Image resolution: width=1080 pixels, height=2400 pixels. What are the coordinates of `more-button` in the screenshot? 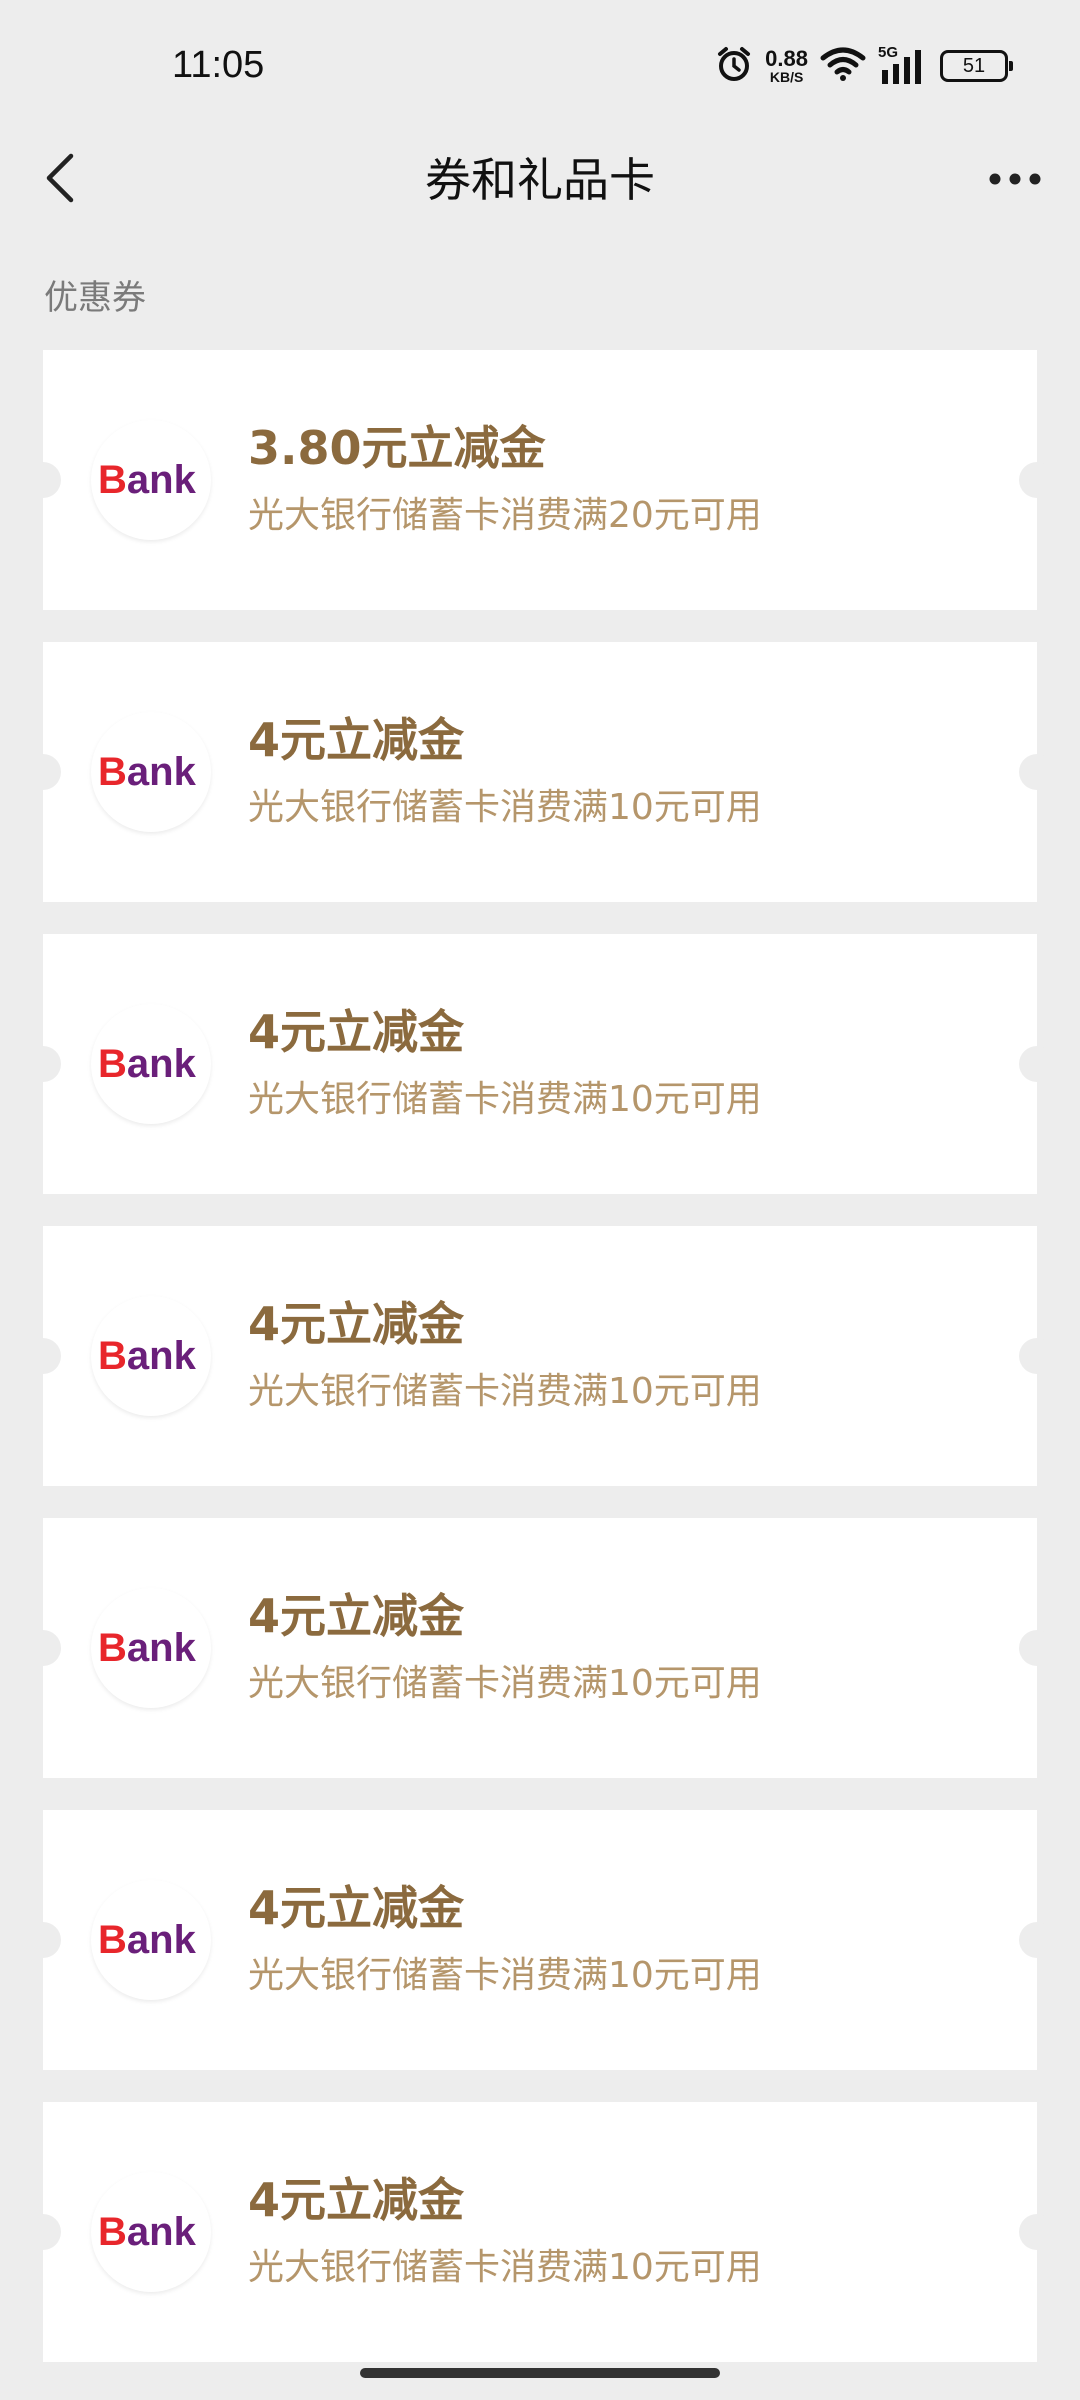 It's located at (1015, 180).